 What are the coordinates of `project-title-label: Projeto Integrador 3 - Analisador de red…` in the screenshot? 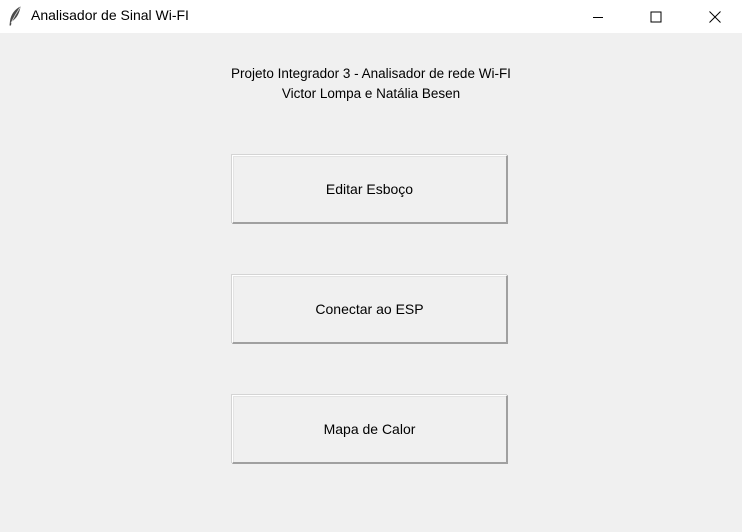 It's located at (371, 73).